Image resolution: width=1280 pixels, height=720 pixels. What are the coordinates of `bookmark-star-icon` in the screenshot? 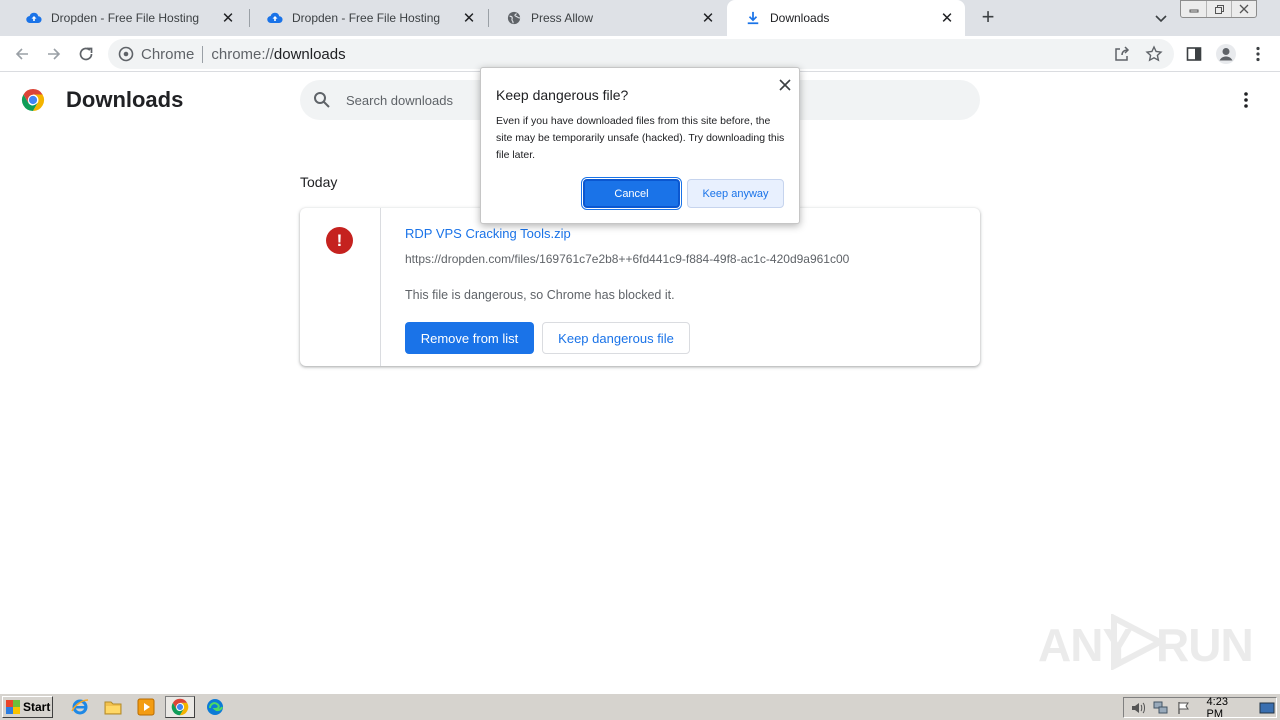 It's located at (1154, 54).